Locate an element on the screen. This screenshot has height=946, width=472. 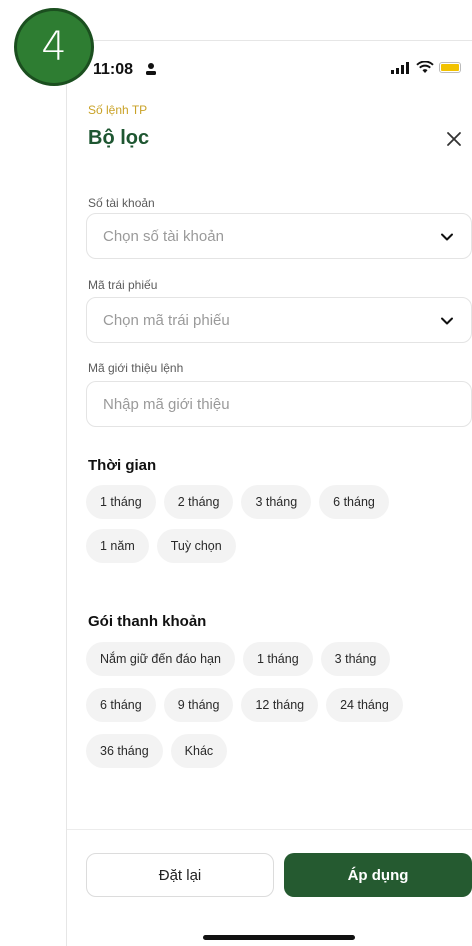
time-chip-row: 1 tháng 2 tháng 3 tháng 6 tháng is located at coordinates (237, 502).